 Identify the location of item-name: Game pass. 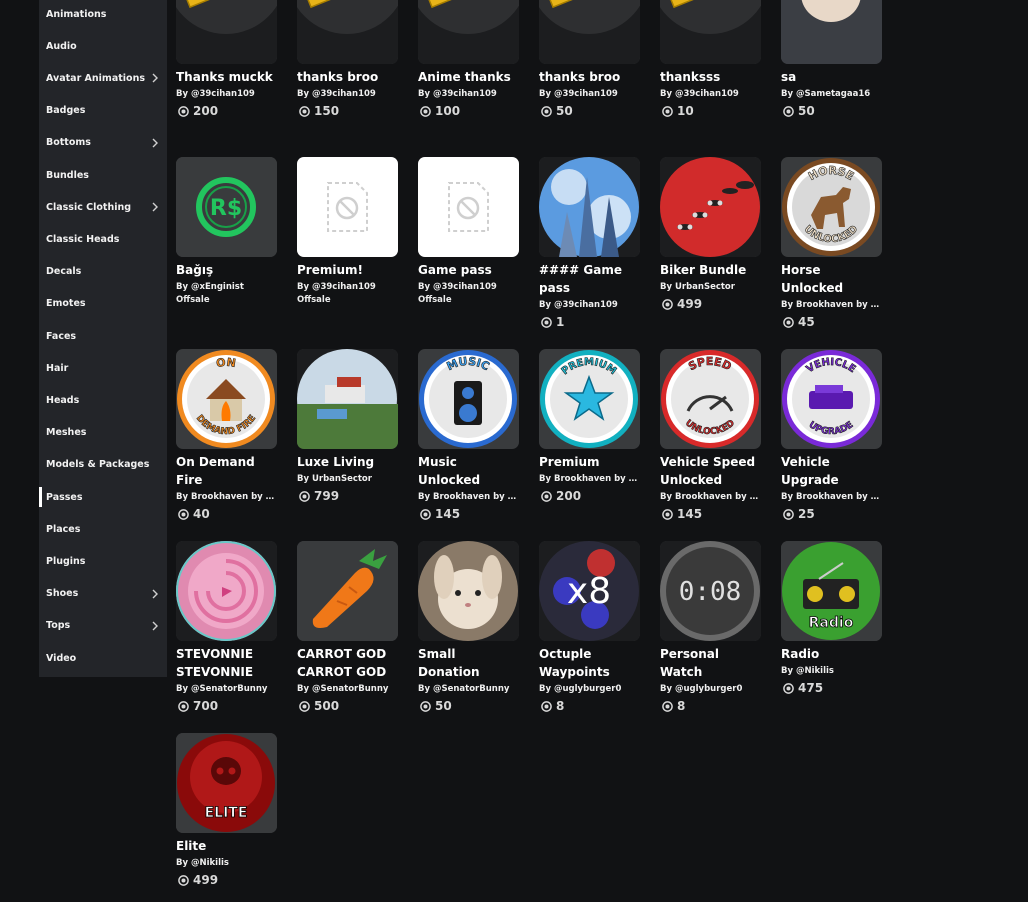
(468, 270).